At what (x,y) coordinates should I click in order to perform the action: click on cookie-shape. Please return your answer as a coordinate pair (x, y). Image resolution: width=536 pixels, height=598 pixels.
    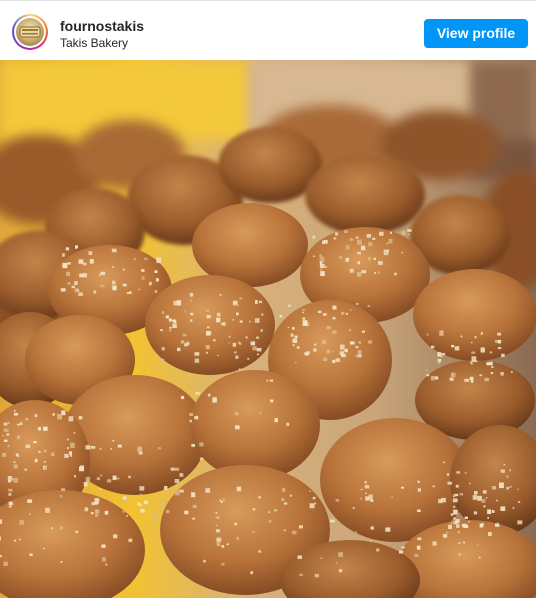
    Looking at the image, I should click on (210, 325).